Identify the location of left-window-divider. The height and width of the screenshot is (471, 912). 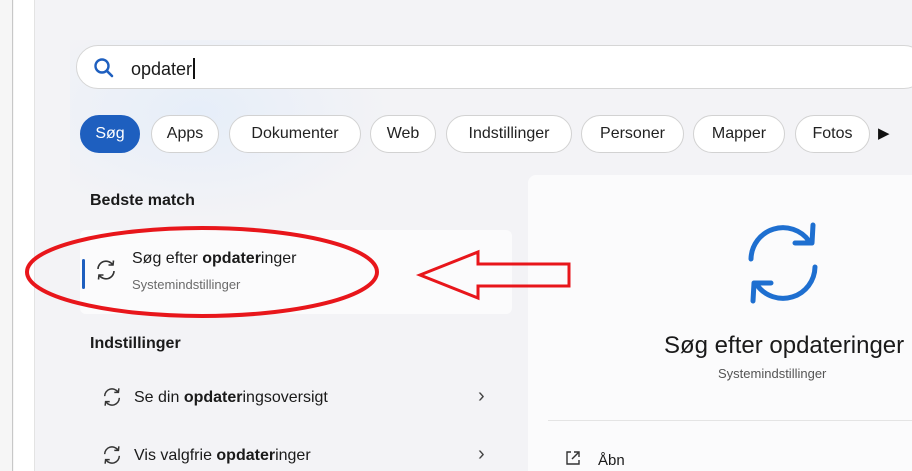
(12, 235).